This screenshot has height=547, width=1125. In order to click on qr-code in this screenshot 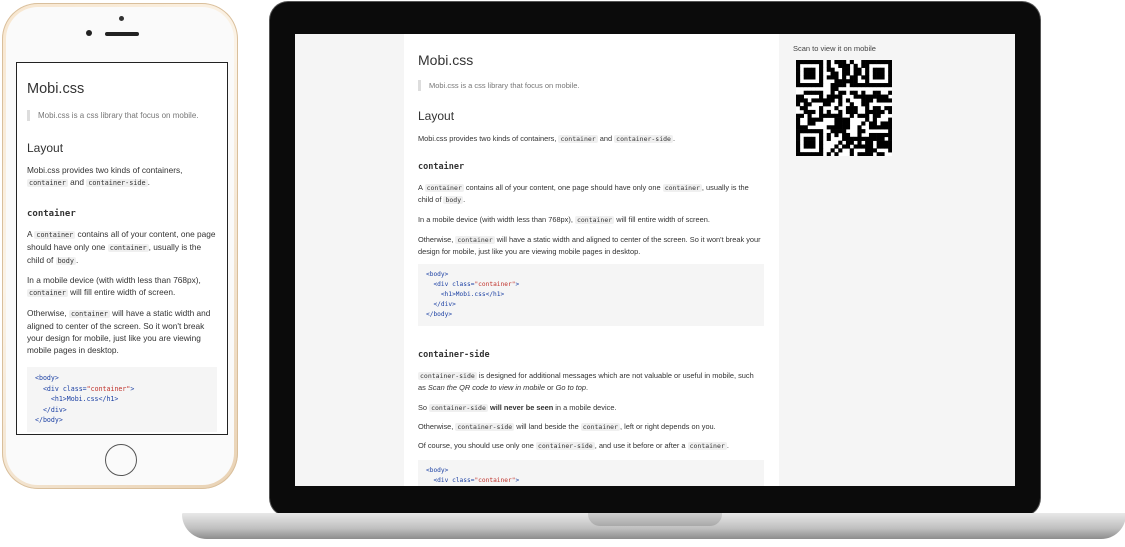, I will do `click(844, 108)`.